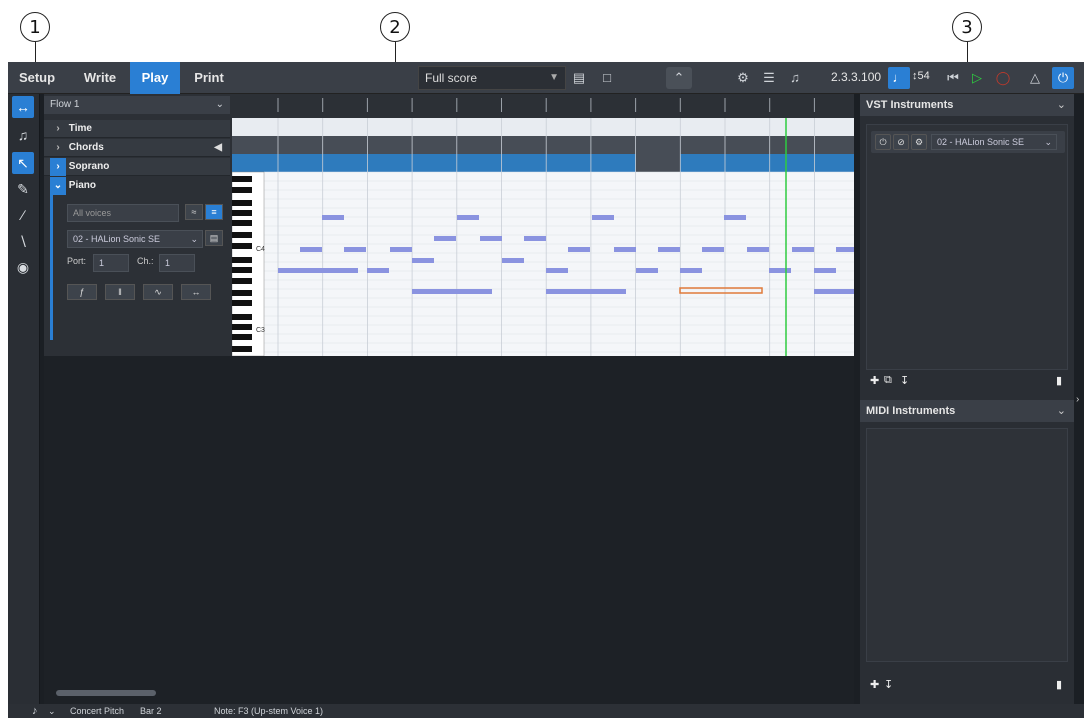 The image size is (1090, 720). Describe the element at coordinates (874, 684) in the screenshot. I see `add-midi-icon: ✚` at that location.